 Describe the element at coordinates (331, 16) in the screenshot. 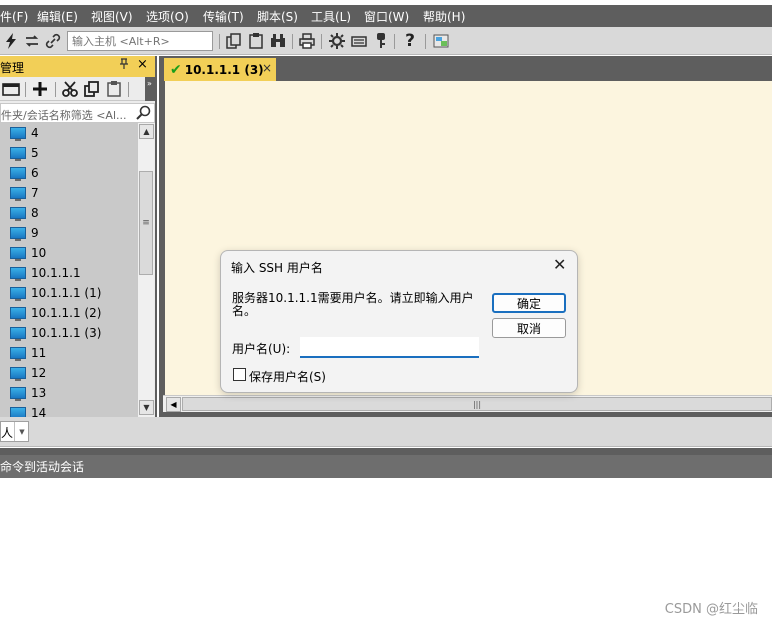

I see `menu-tools: 工具(L)` at that location.